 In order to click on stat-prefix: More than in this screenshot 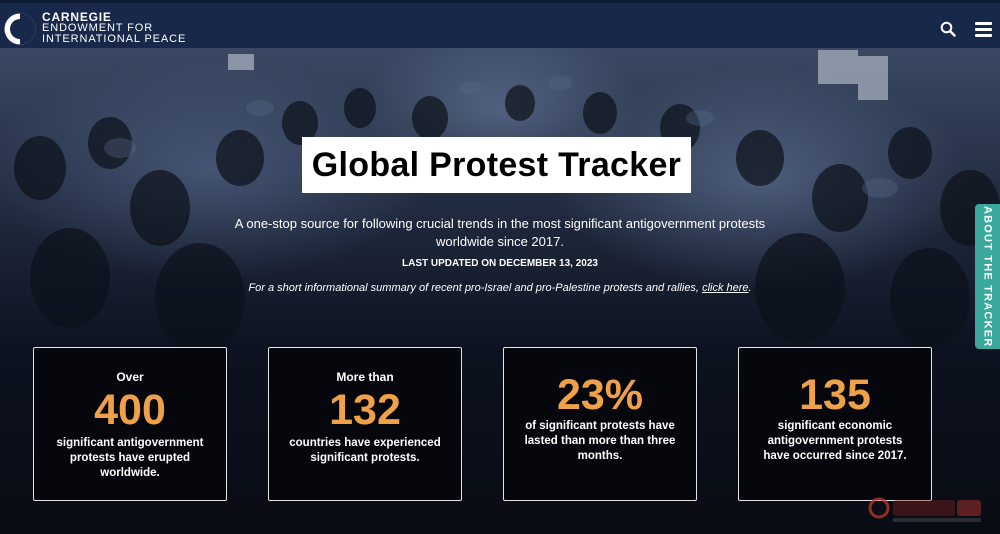, I will do `click(365, 377)`.